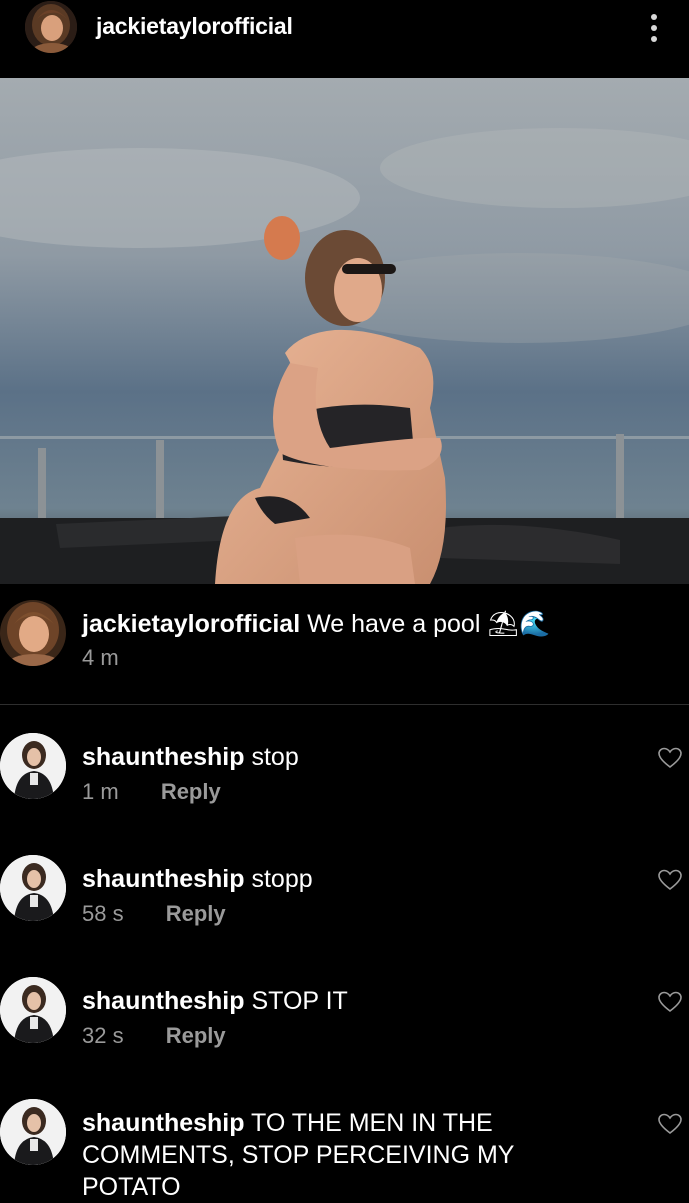 Image resolution: width=689 pixels, height=1203 pixels. What do you see at coordinates (100, 791) in the screenshot?
I see `comment-timestamp: 1 m` at bounding box center [100, 791].